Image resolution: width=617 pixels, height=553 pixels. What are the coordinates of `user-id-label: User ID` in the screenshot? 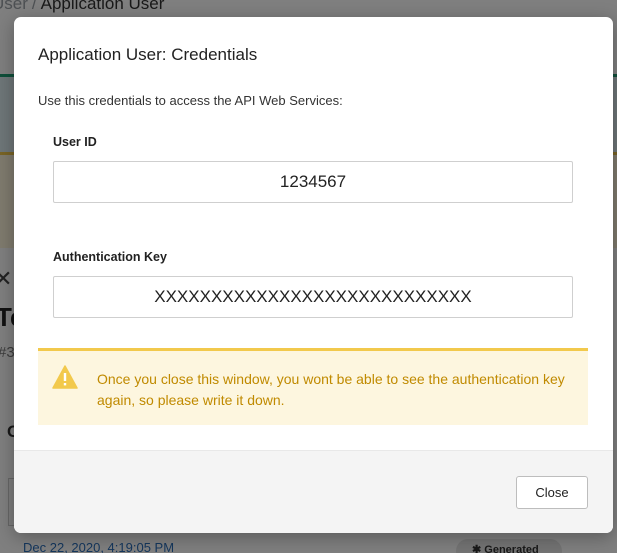 It's located at (75, 142).